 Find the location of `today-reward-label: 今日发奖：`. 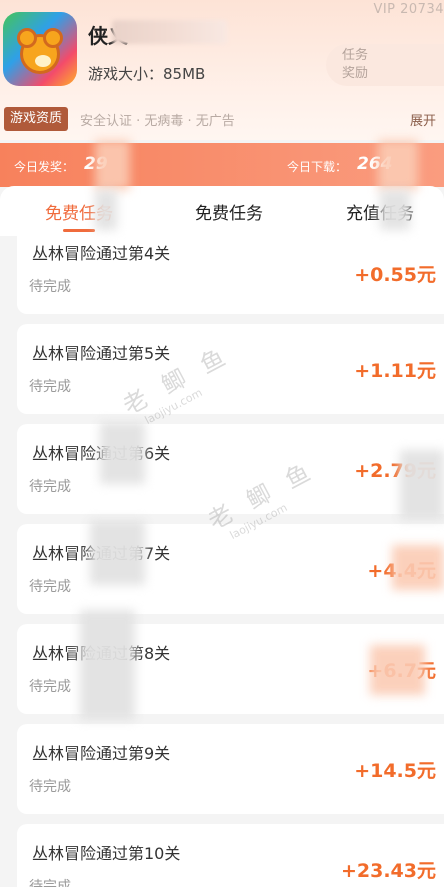

today-reward-label: 今日发奖： is located at coordinates (44, 167).